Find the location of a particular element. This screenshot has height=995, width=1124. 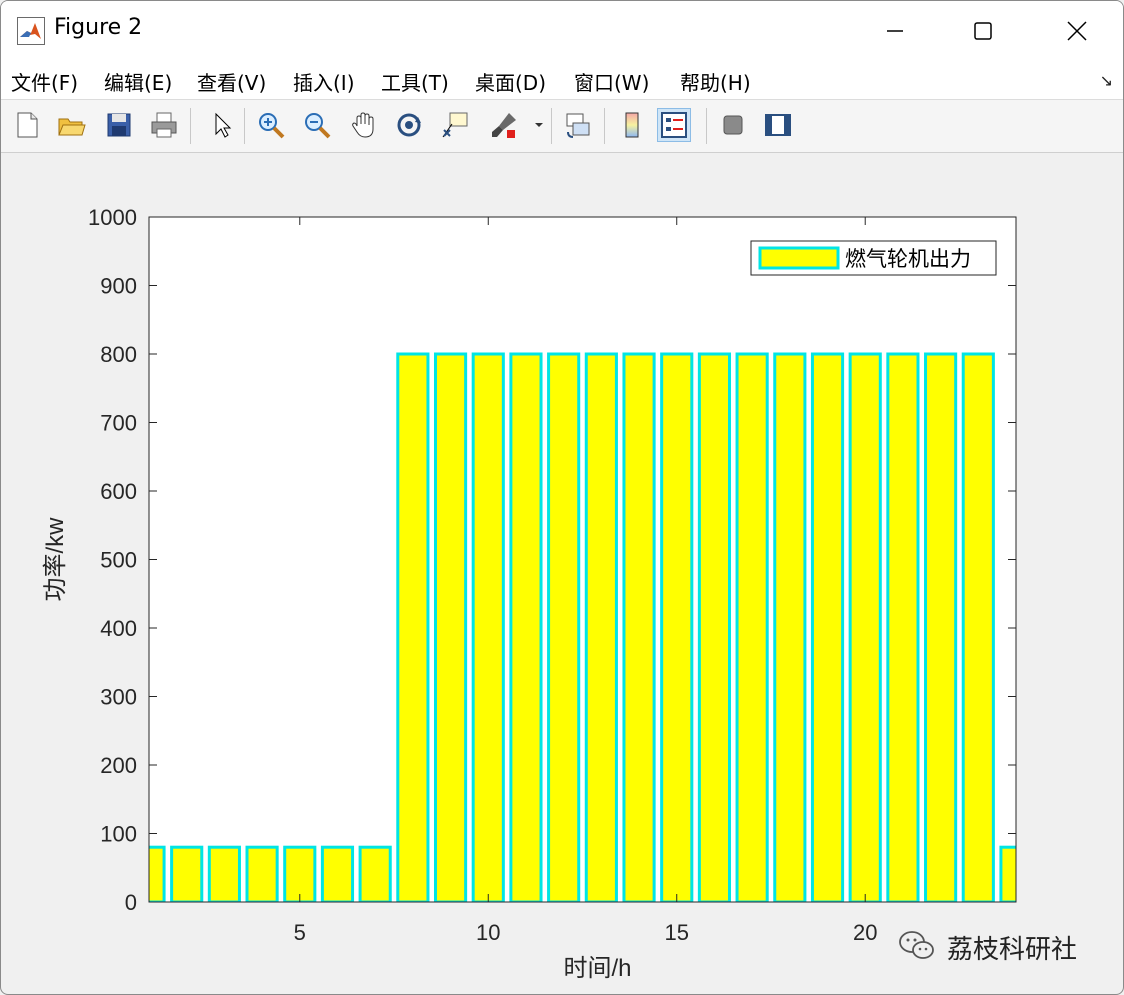

close-icon is located at coordinates (1077, 31).